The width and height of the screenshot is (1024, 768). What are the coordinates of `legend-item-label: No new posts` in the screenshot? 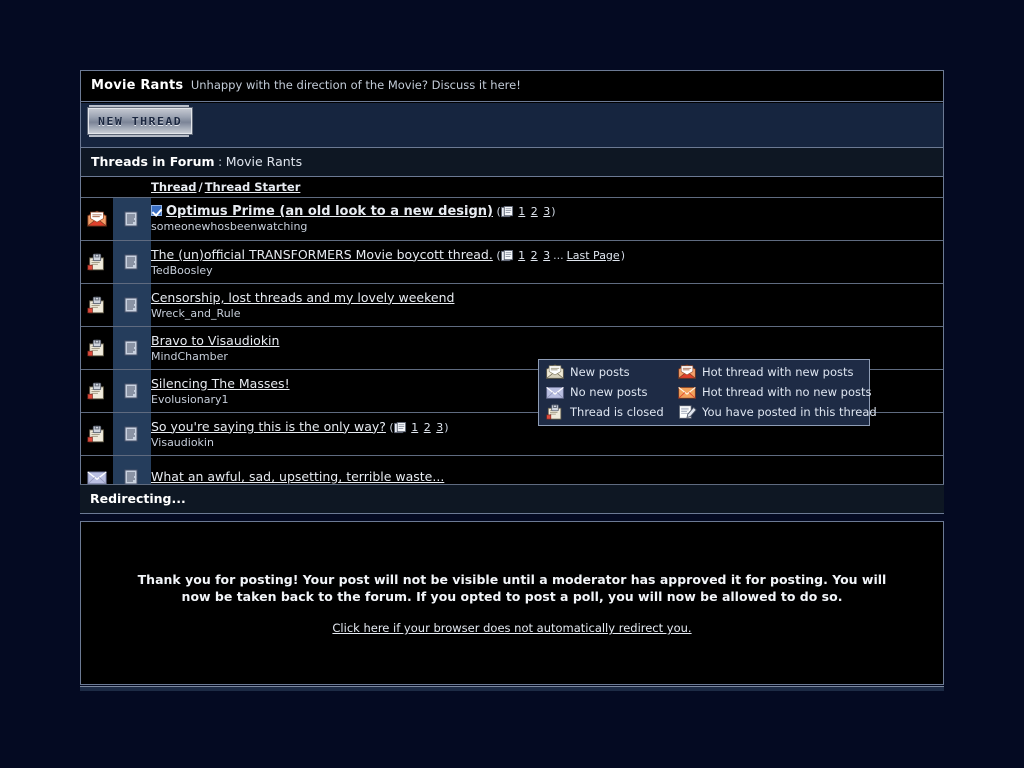 It's located at (609, 392).